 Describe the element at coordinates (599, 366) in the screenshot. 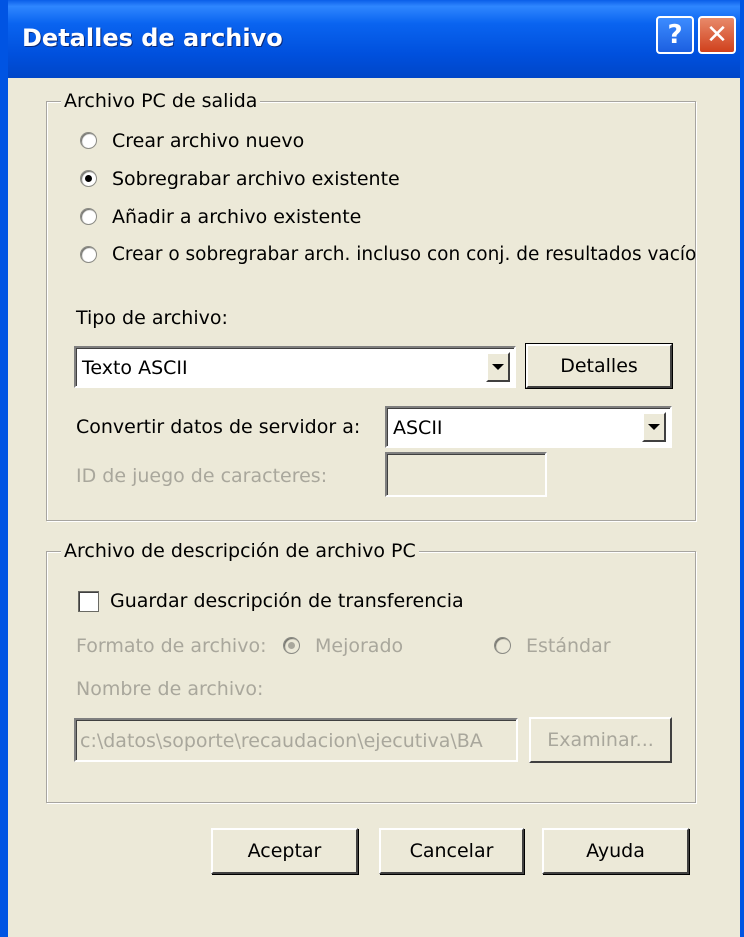

I see `details-button: Detalles` at that location.